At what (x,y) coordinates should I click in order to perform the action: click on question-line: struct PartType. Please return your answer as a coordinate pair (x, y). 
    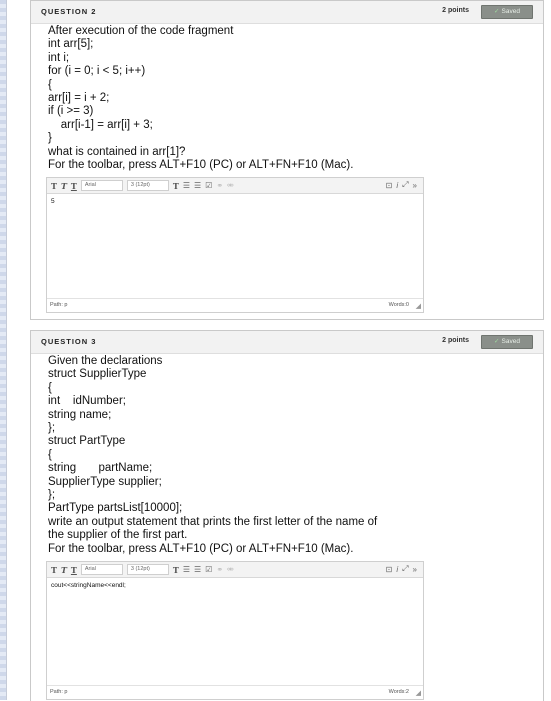
    Looking at the image, I should click on (87, 441).